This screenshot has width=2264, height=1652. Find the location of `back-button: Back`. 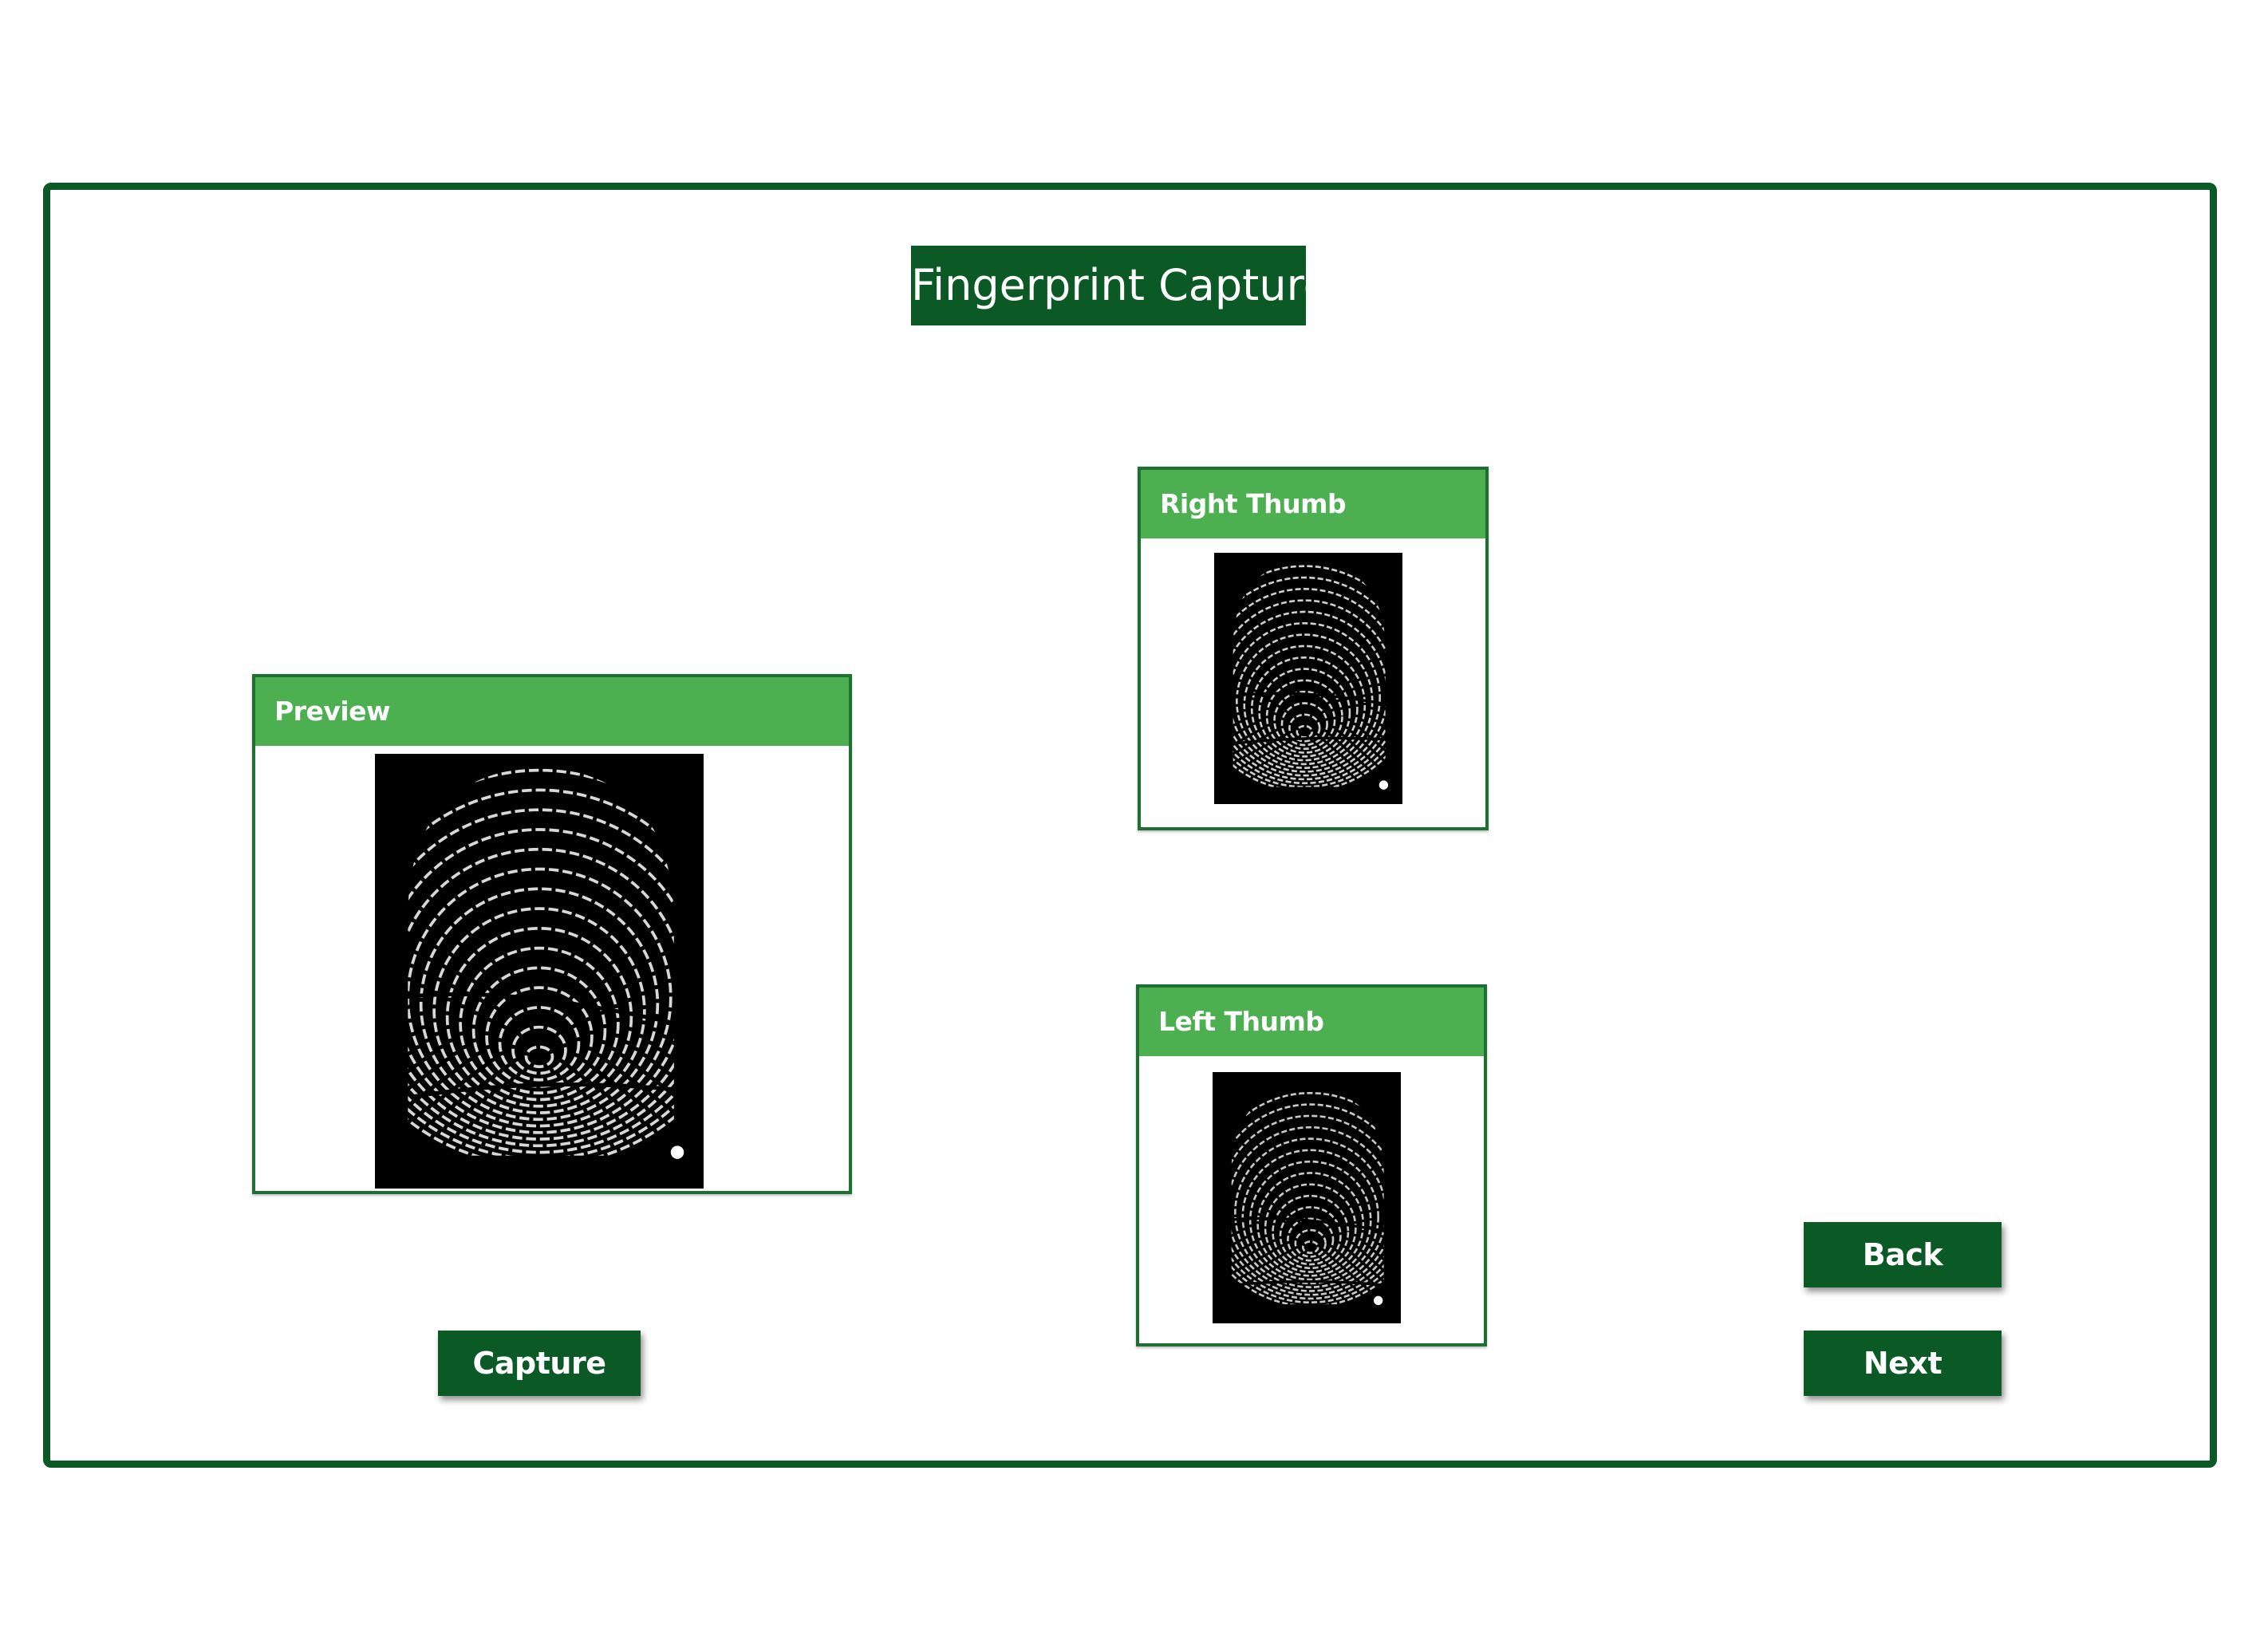

back-button: Back is located at coordinates (1903, 1254).